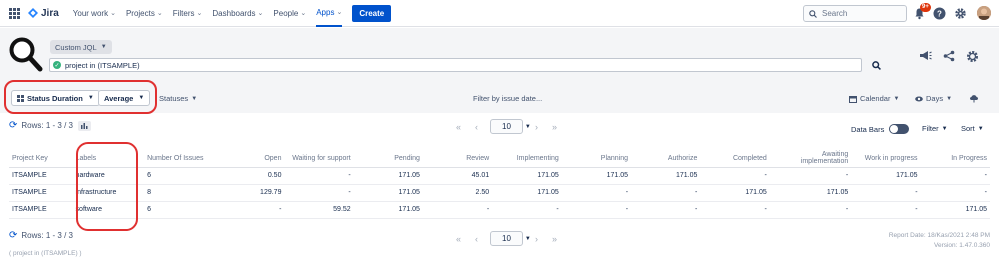 The width and height of the screenshot is (999, 276). Describe the element at coordinates (666, 159) in the screenshot. I see `column-header: Authorize` at that location.